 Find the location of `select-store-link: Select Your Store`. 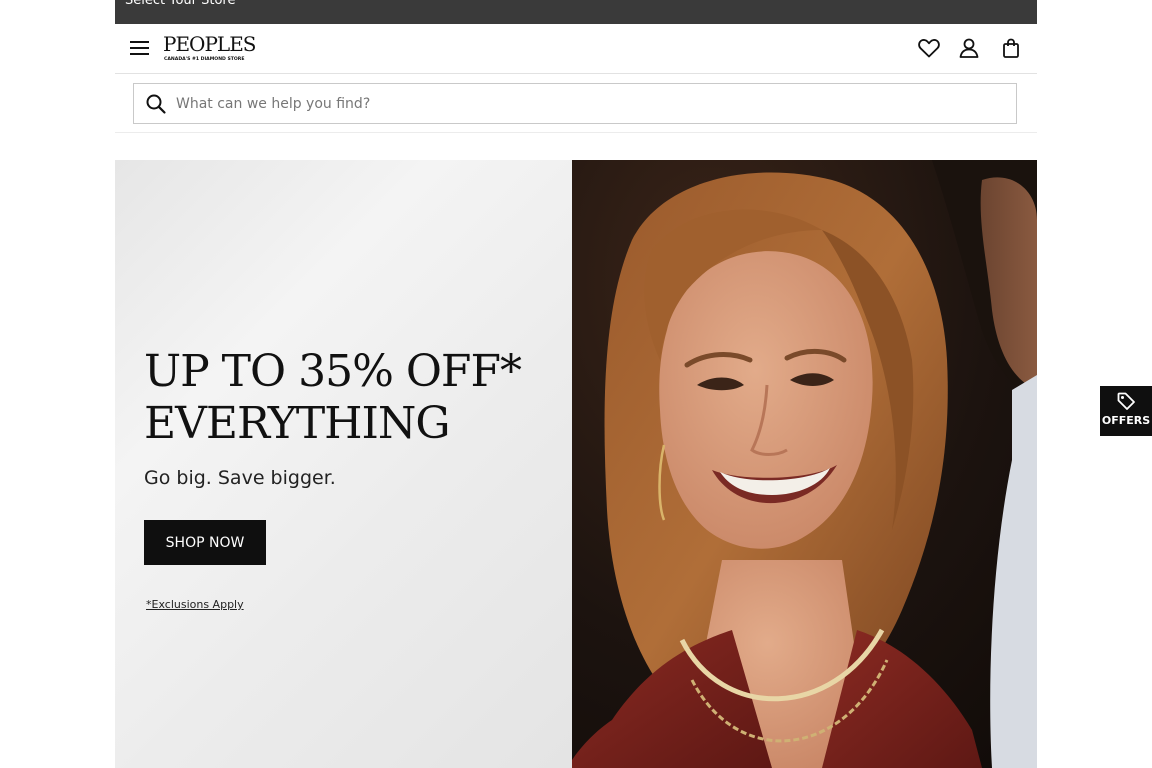

select-store-link: Select Your Store is located at coordinates (180, 4).